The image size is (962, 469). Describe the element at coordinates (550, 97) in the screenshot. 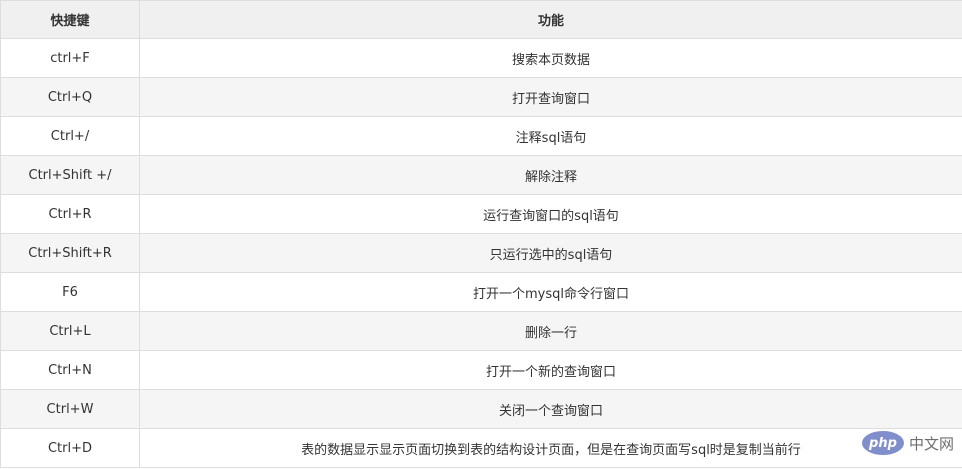

I see `function-cell: 打开查询窗口` at that location.